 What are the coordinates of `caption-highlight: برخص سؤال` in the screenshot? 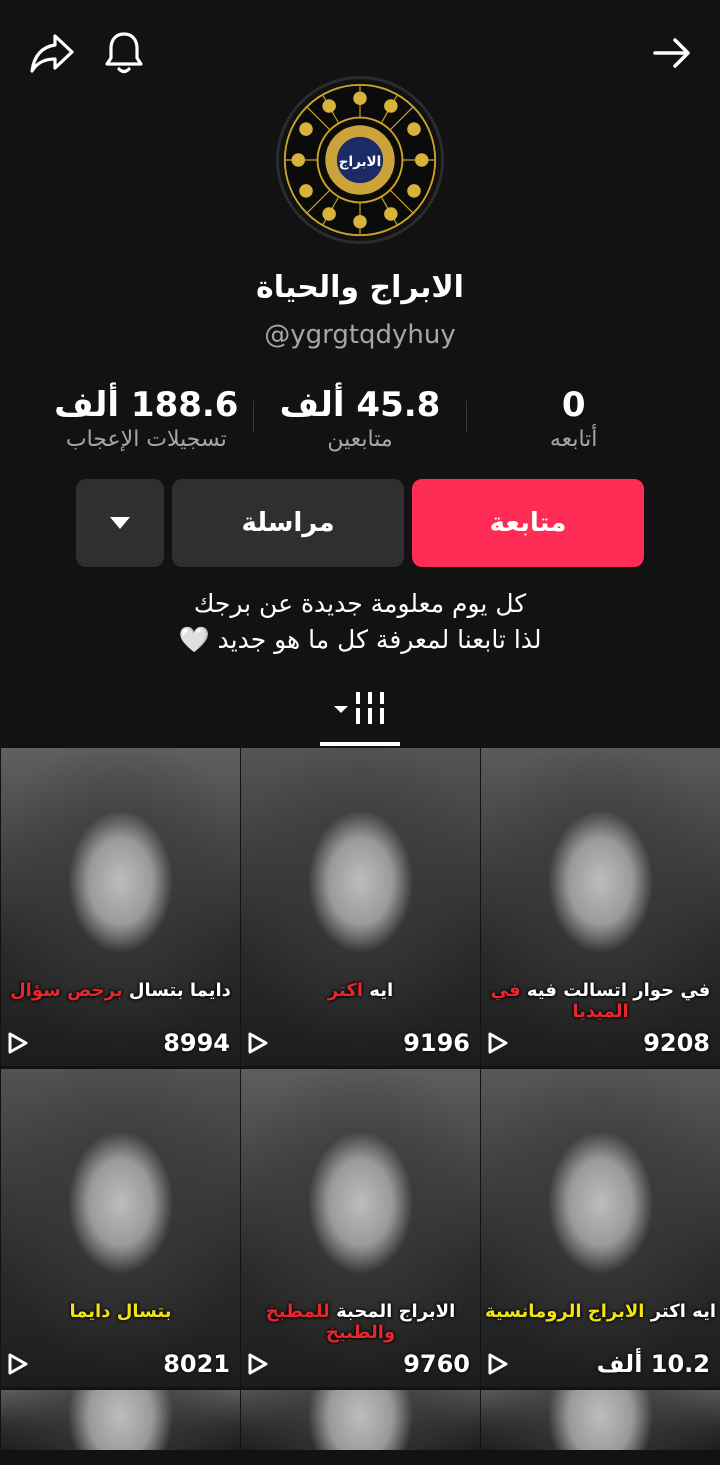 It's located at (66, 990).